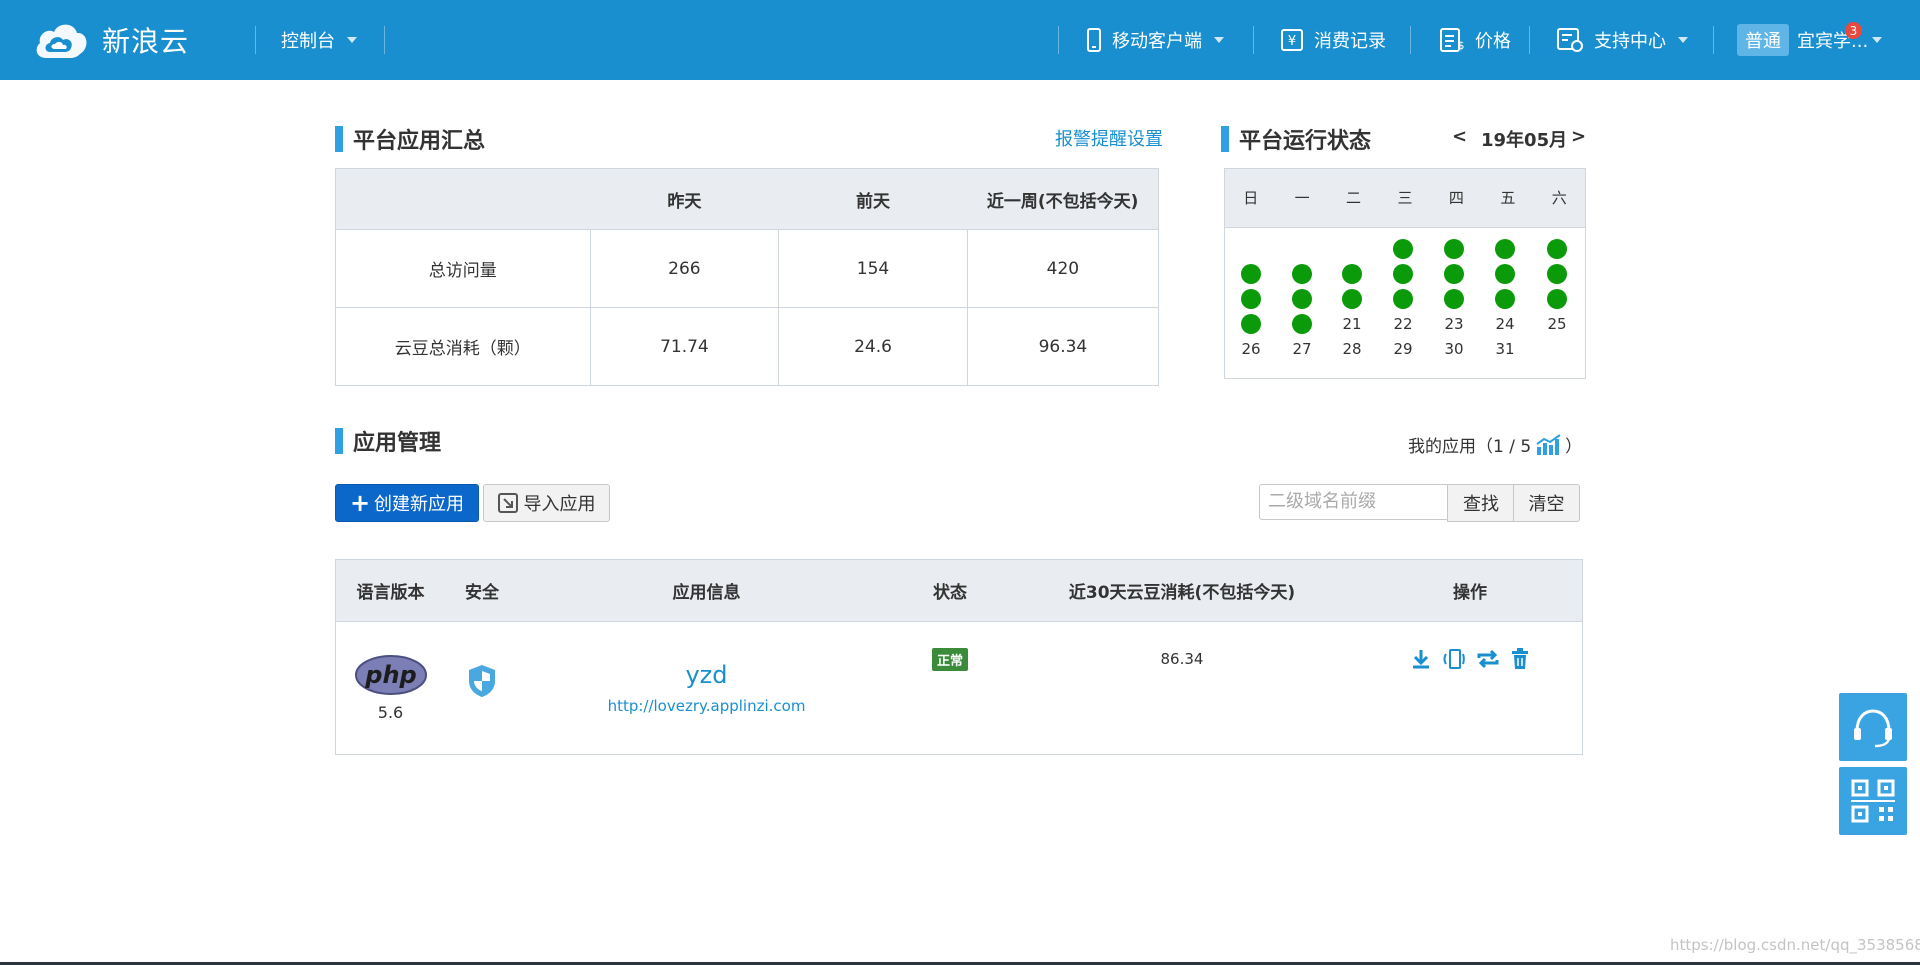  Describe the element at coordinates (706, 706) in the screenshot. I see `app-url-link: http://lovezry.applinzi.com` at that location.